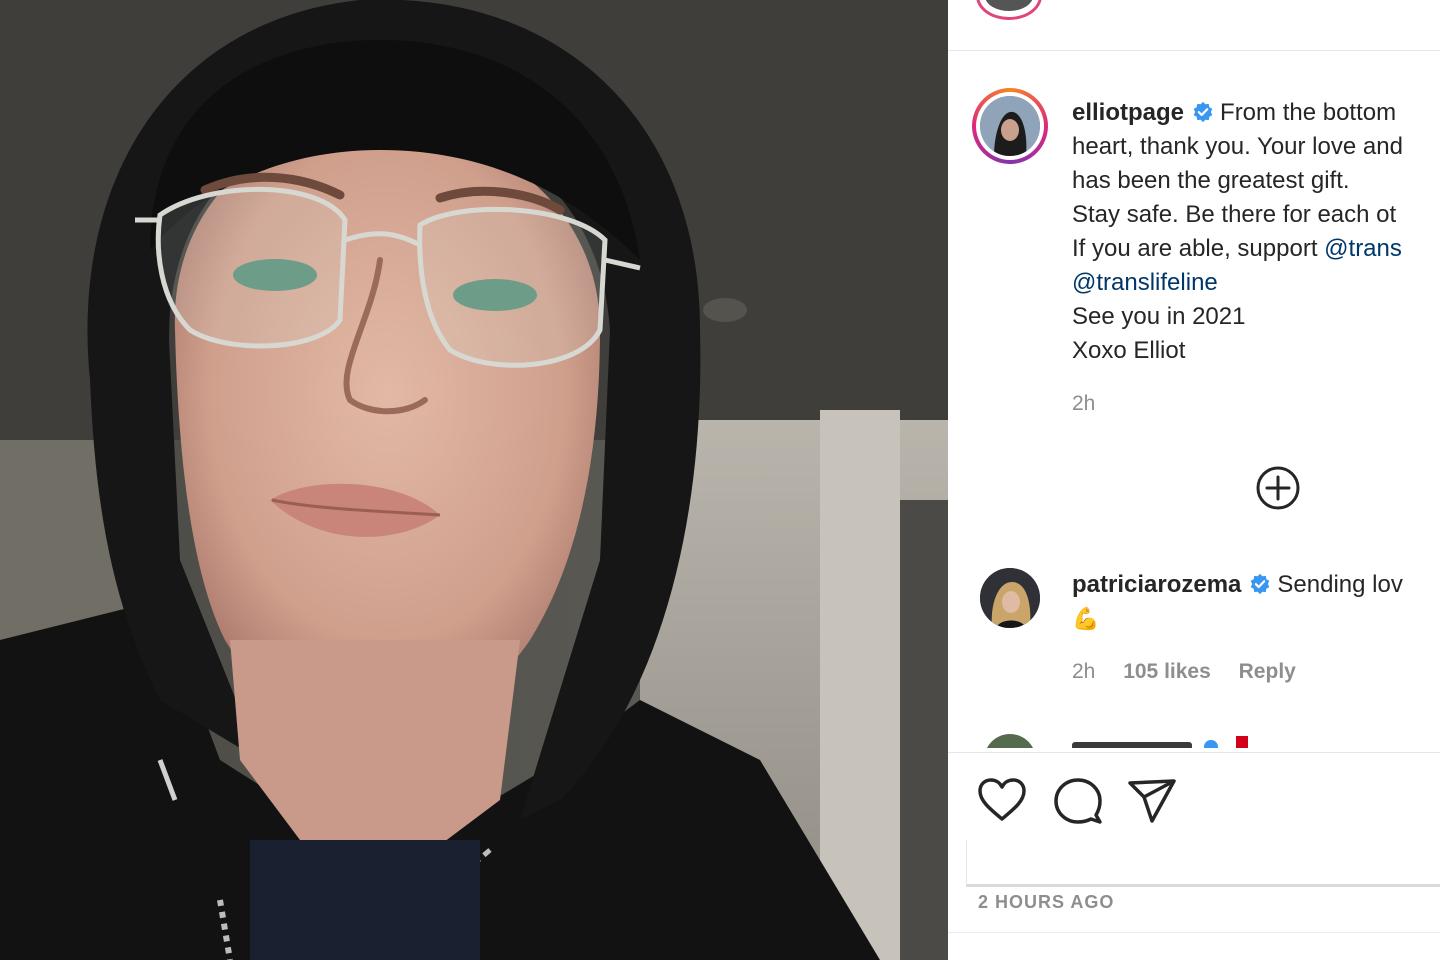 This screenshot has height=960, width=1440. I want to click on comment-likes-button: 105 likes, so click(1167, 671).